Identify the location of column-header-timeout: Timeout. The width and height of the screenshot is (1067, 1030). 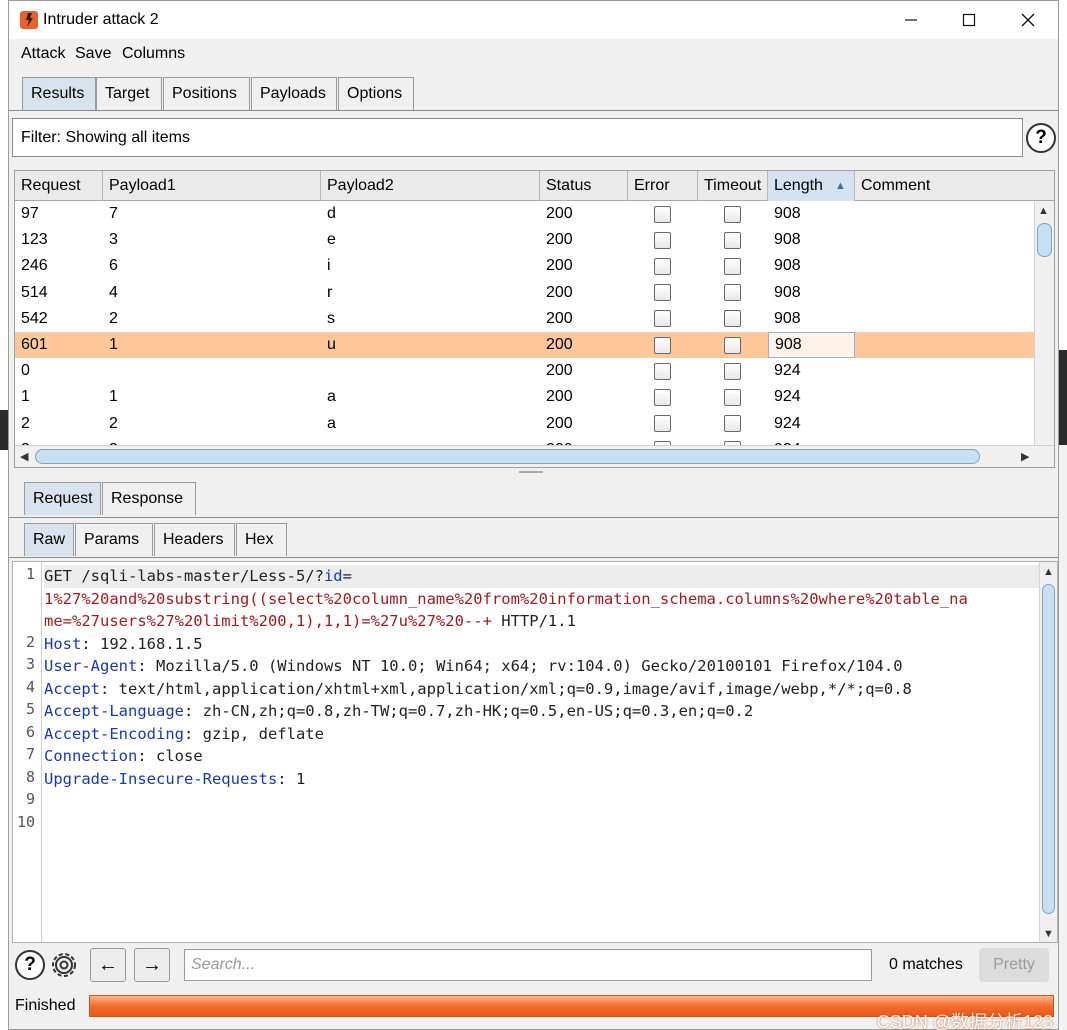
(733, 186).